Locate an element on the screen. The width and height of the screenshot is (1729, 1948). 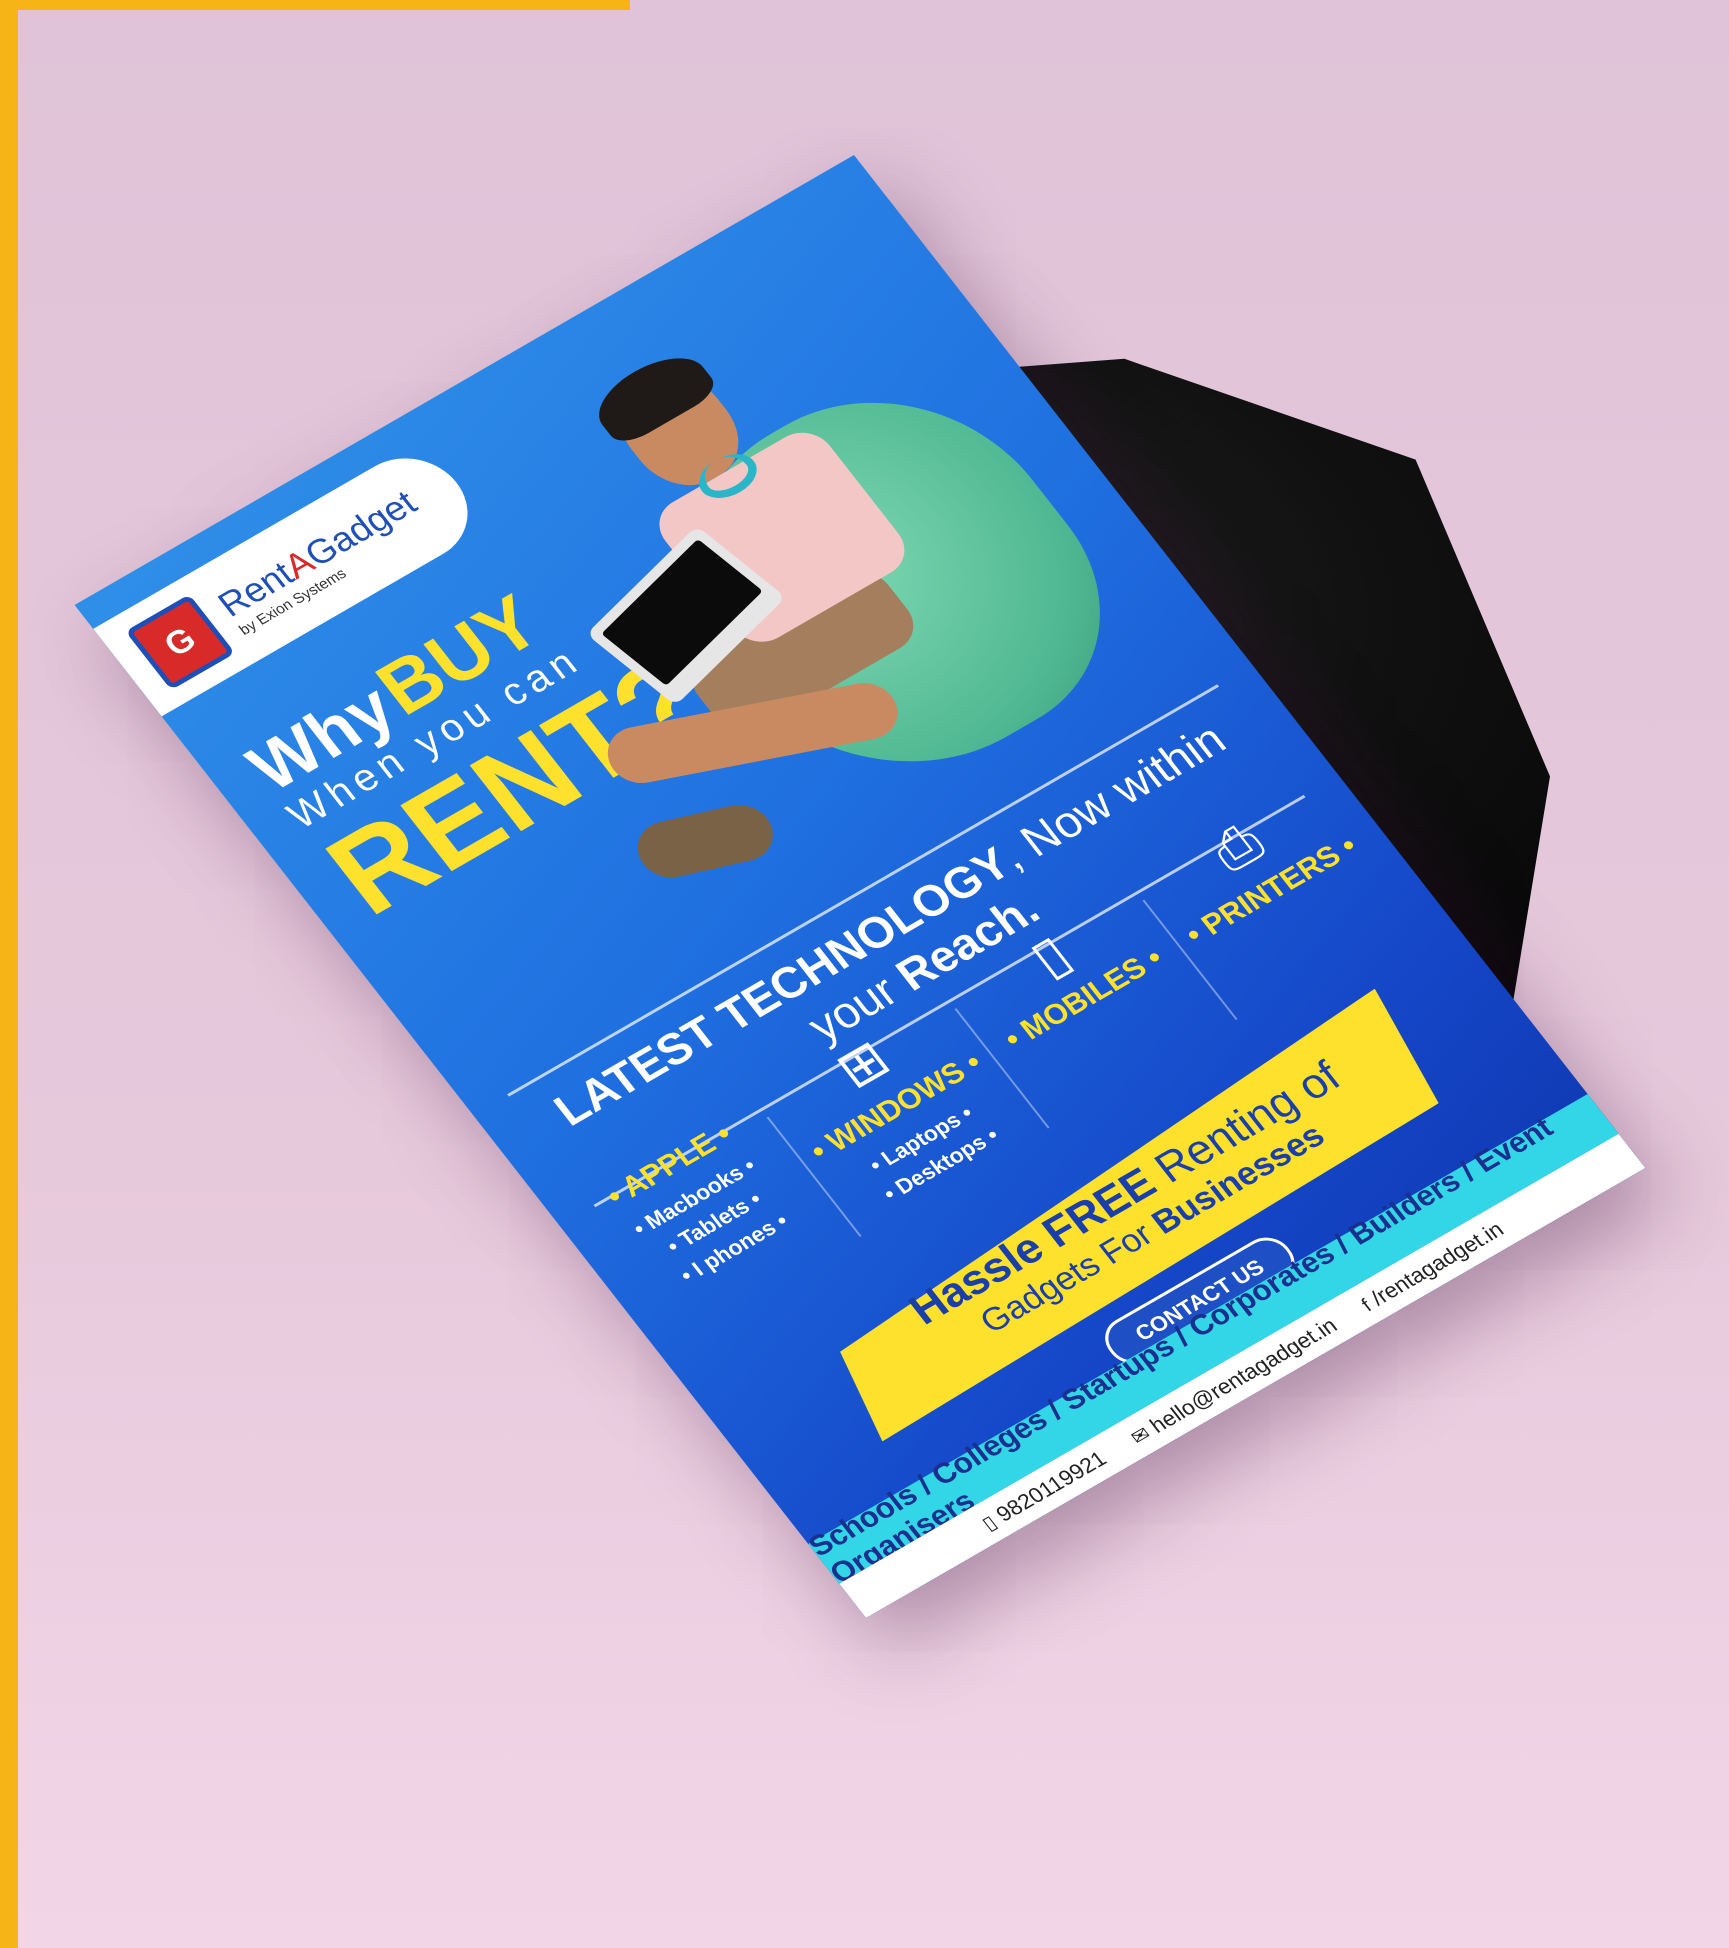
logo-chip-icon: G is located at coordinates (180, 642).